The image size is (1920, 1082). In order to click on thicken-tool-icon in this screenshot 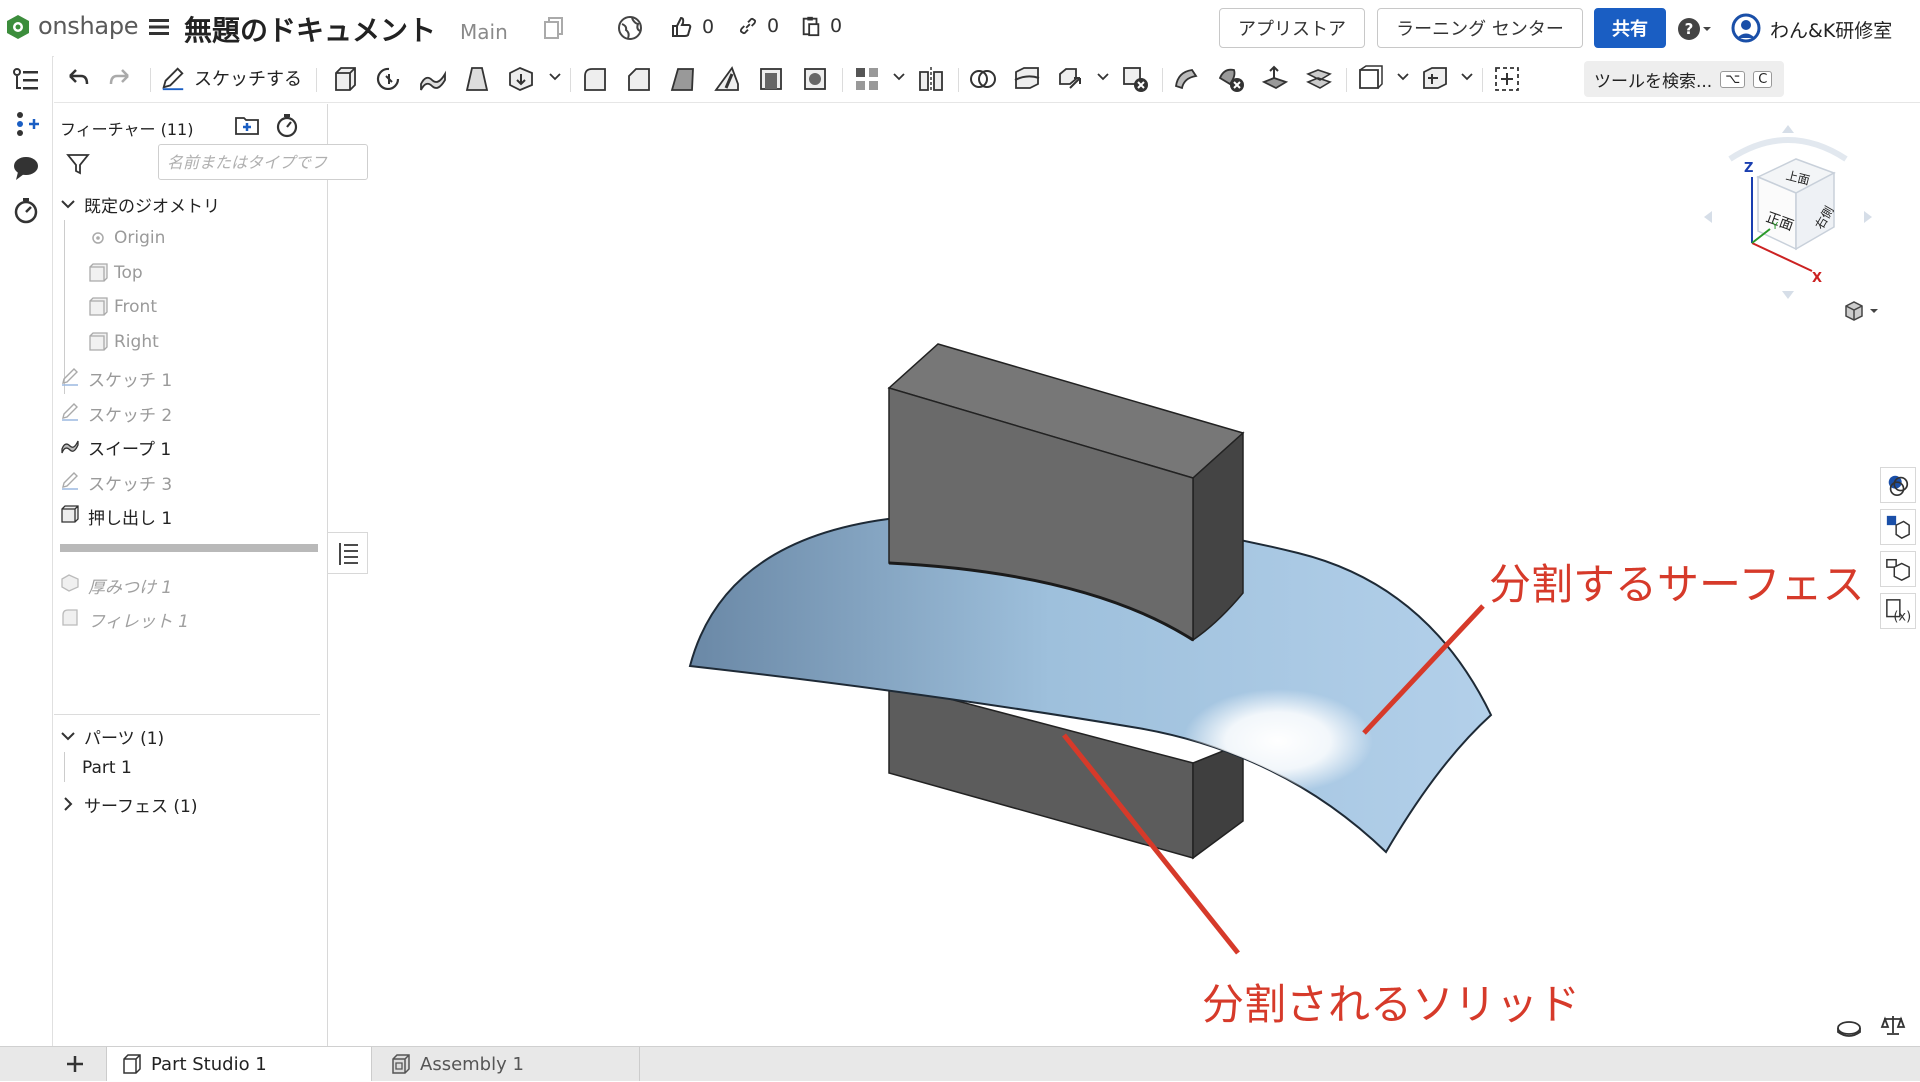, I will do `click(521, 79)`.